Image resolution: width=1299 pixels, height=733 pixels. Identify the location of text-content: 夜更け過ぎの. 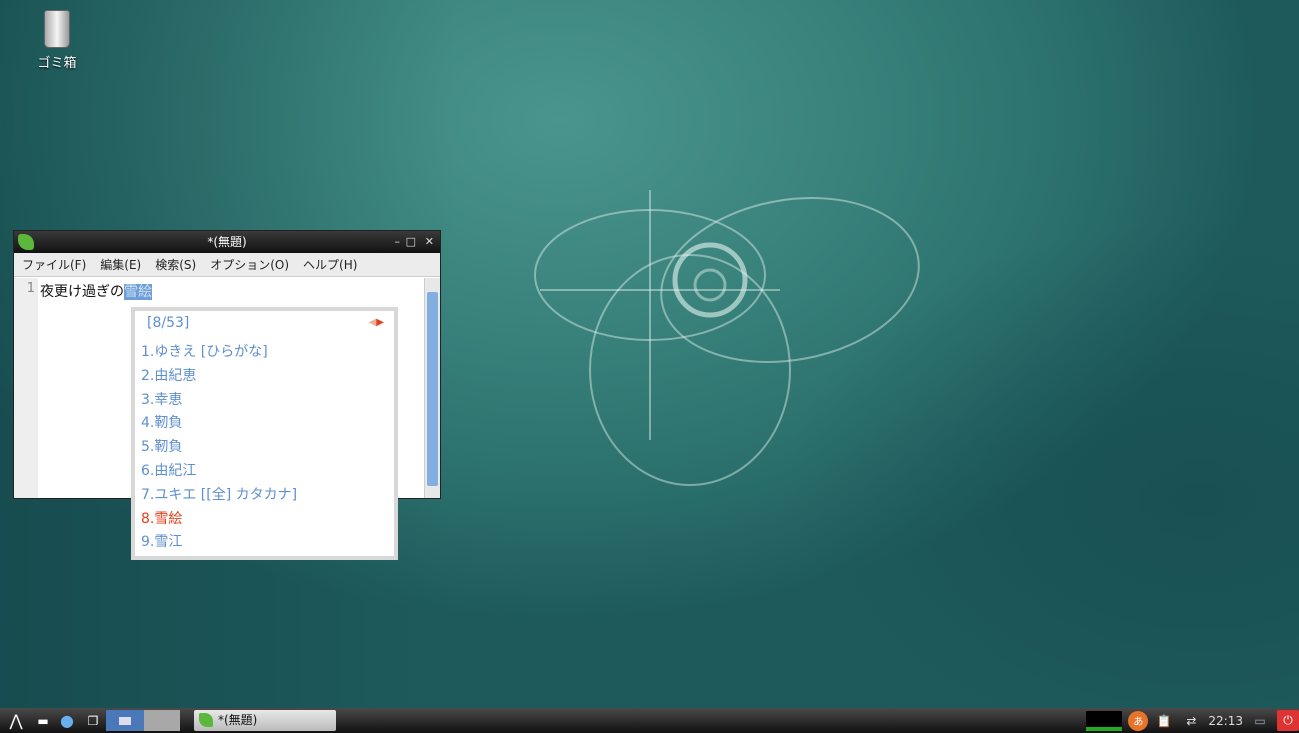
(82, 292).